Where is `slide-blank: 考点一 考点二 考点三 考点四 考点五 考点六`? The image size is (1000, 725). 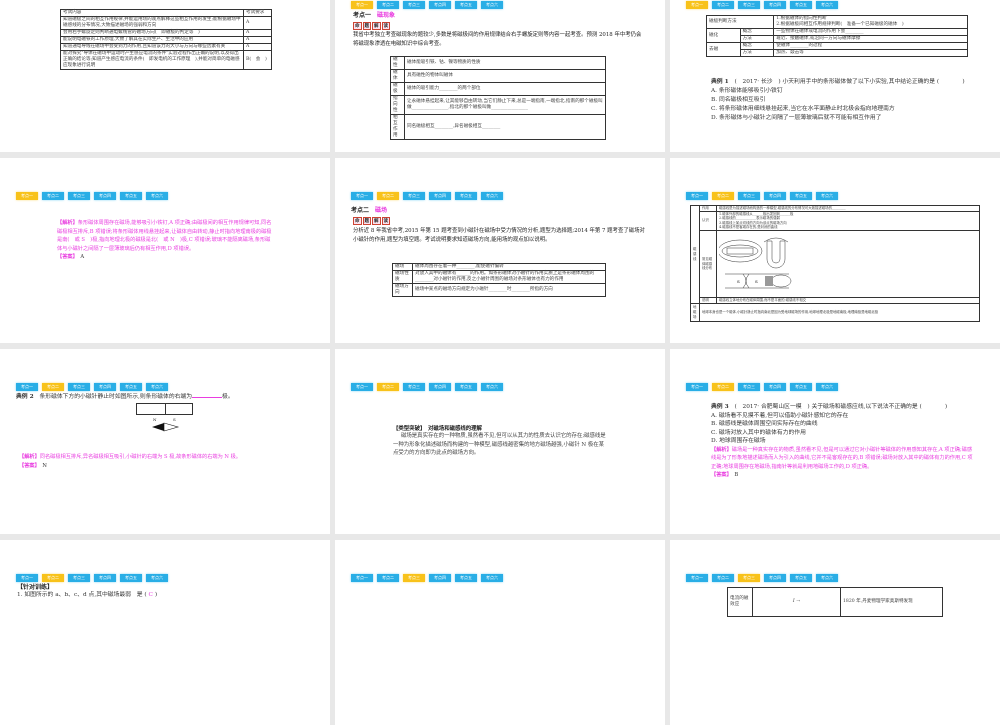 slide-blank: 考点一 考点二 考点三 考点四 考点五 考点六 is located at coordinates (500, 632).